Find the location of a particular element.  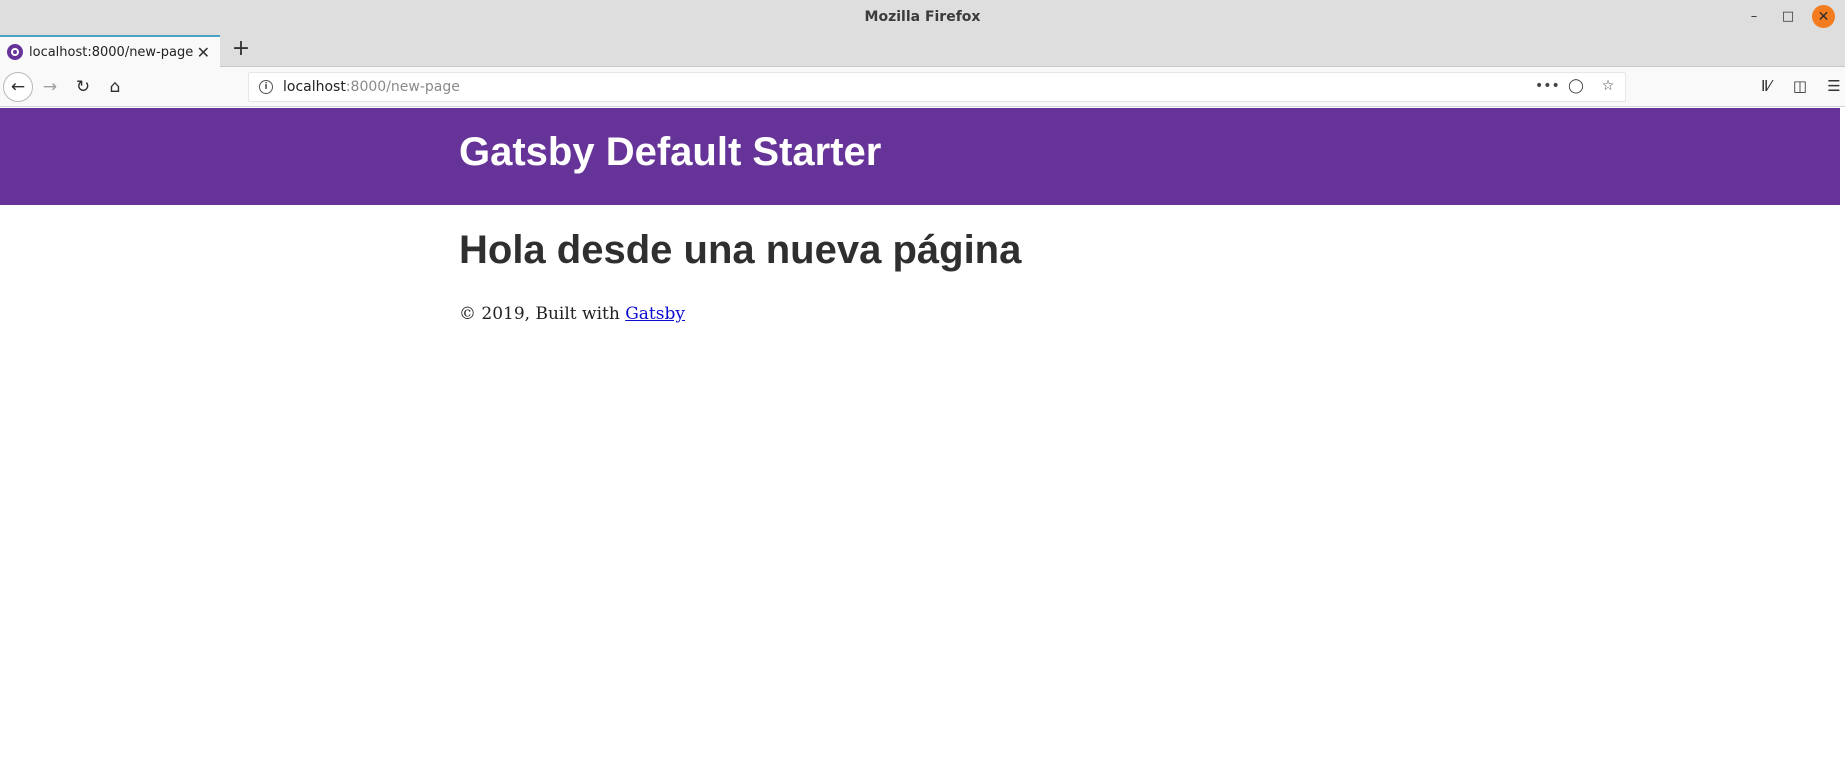

bookmark-star-icon: ☆ is located at coordinates (1608, 86).